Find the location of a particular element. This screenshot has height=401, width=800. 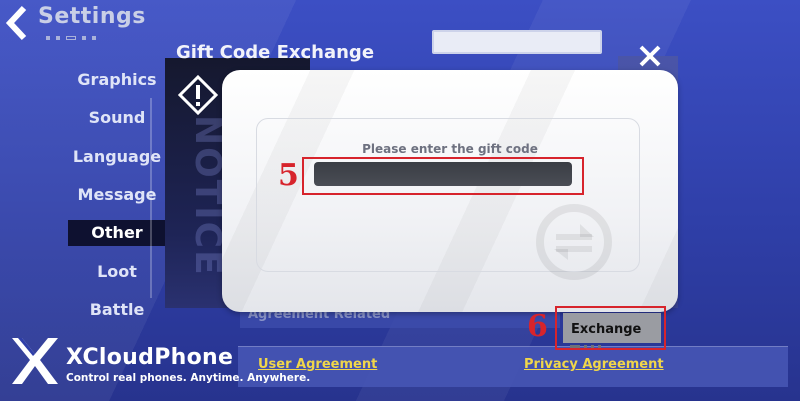

page-title: Settings is located at coordinates (92, 16).